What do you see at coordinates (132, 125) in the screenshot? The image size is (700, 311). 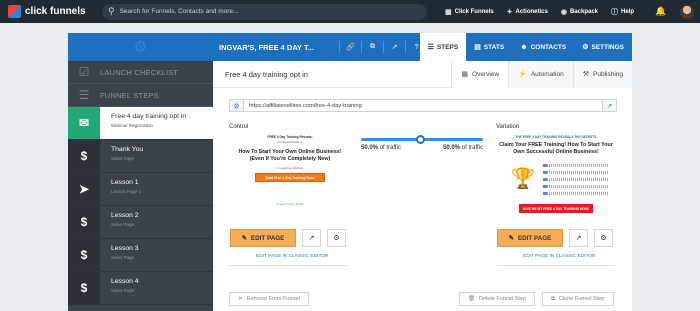 I see `step-type: Webinar Registration` at bounding box center [132, 125].